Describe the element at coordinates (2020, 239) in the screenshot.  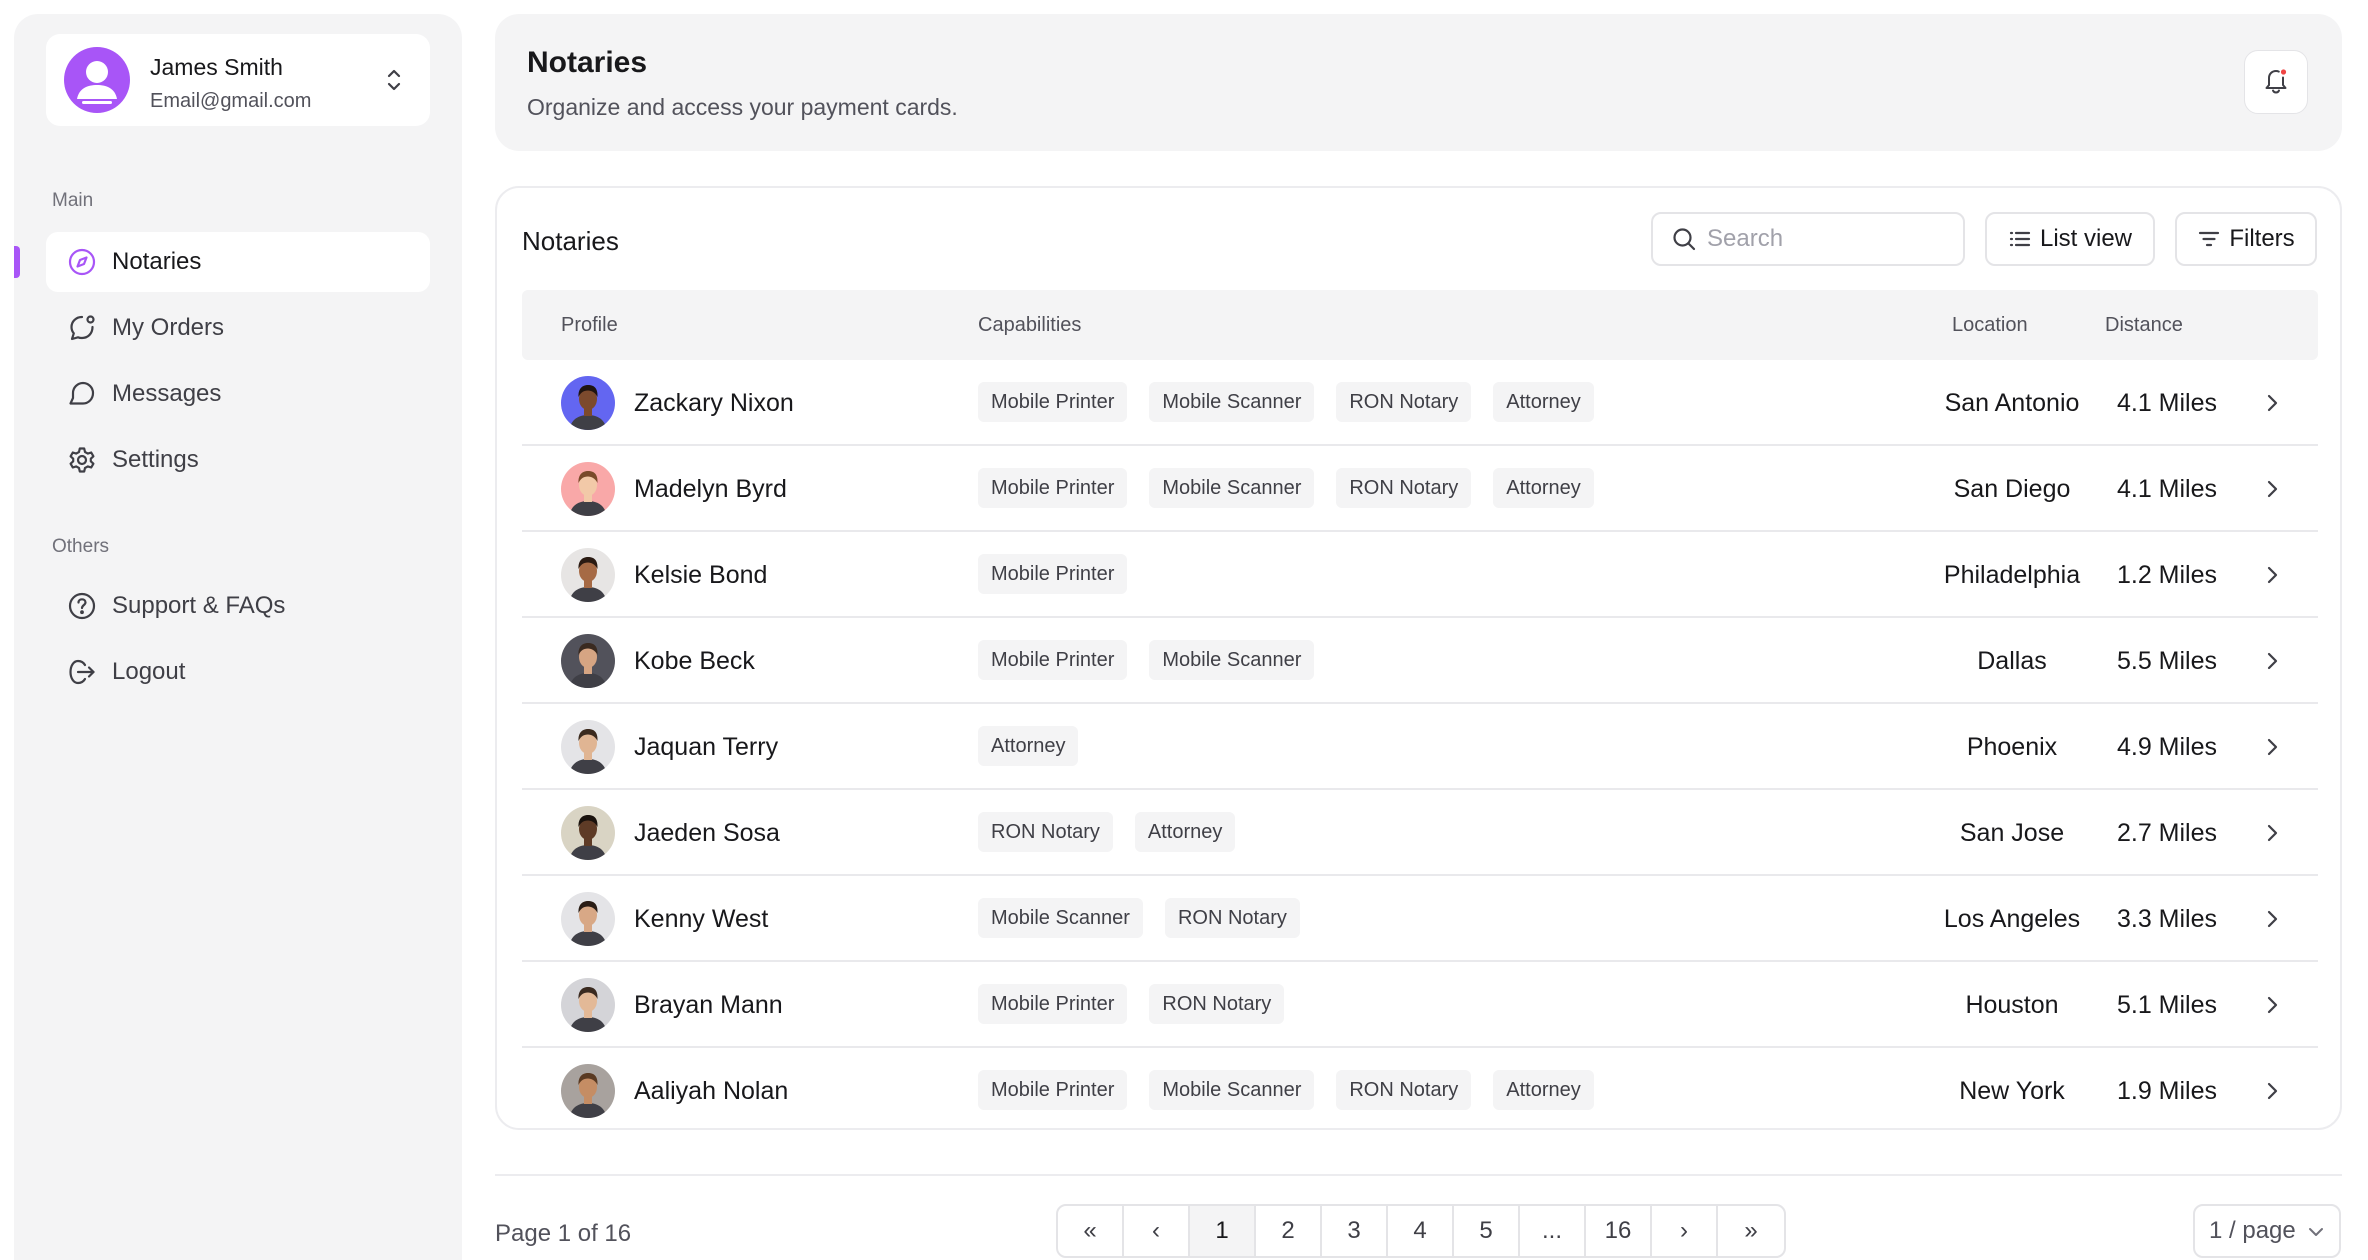
I see `list-icon` at that location.